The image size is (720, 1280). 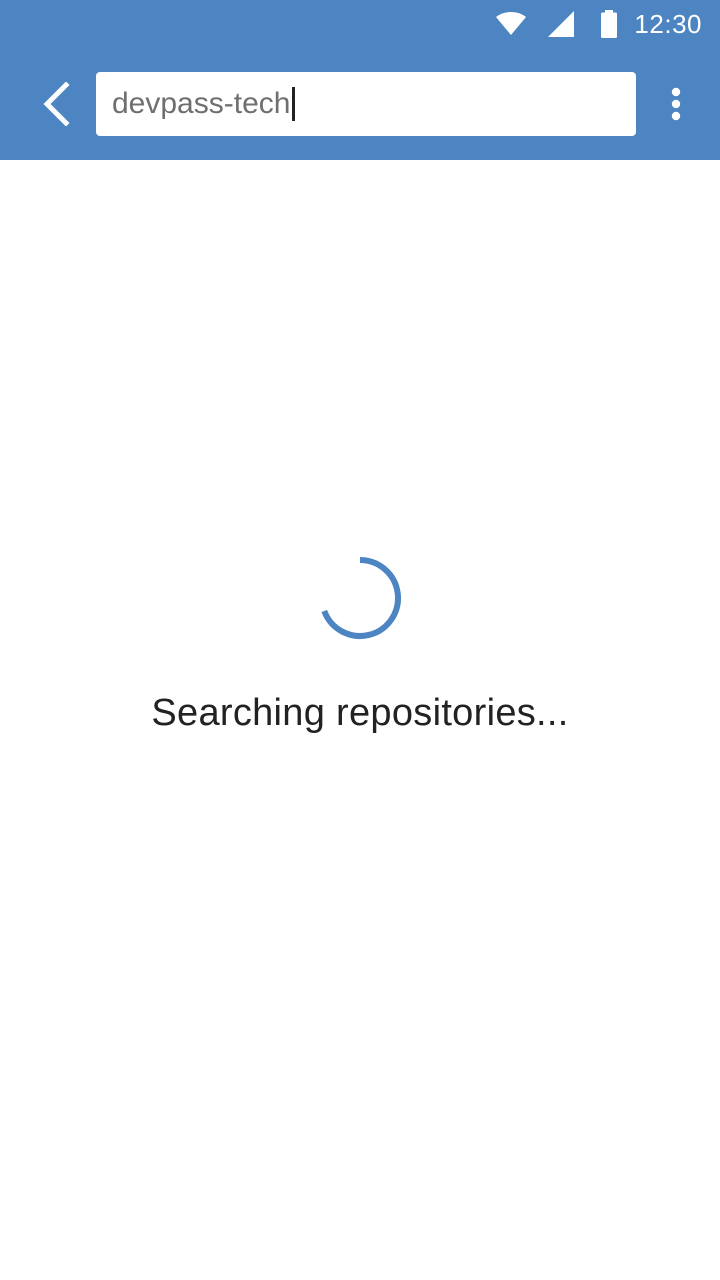 I want to click on search-input: devpass-tech, so click(x=201, y=104).